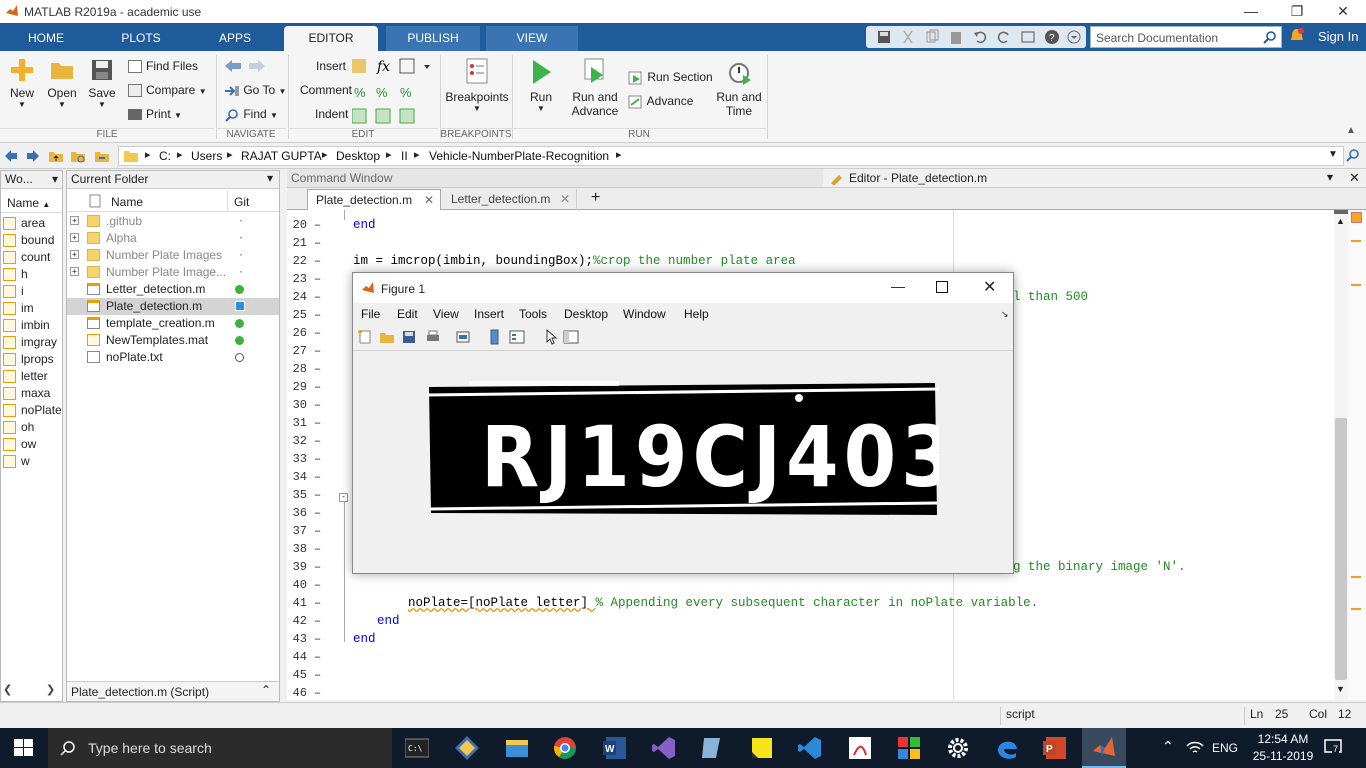 The width and height of the screenshot is (1366, 768). What do you see at coordinates (155, 114) in the screenshot?
I see `print-button: Print ▼` at bounding box center [155, 114].